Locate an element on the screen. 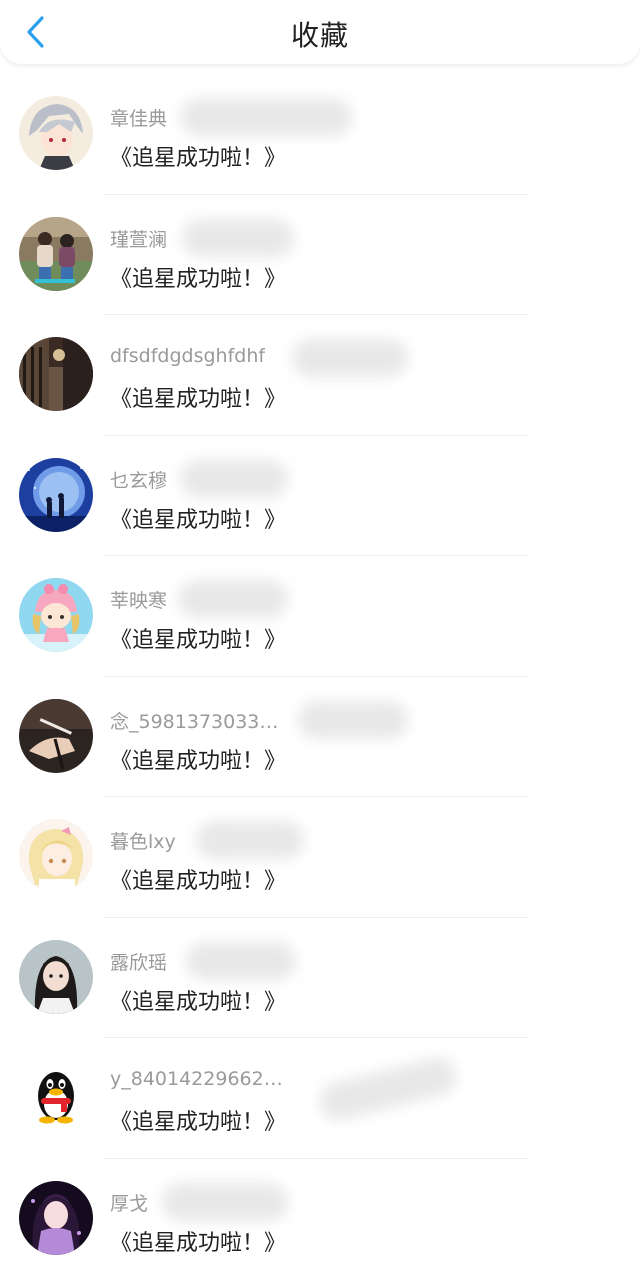  list-item: y_840142296626… 《追星成功啦！》 is located at coordinates (320, 1098).